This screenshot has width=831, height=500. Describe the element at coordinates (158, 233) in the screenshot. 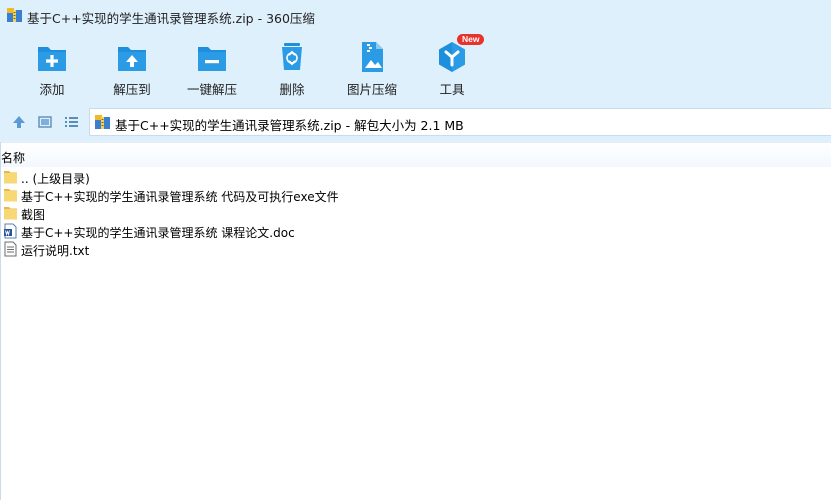

I see `list-item-name: 基于C++实现的学生通讯录管理系统 课程论文.doc` at that location.